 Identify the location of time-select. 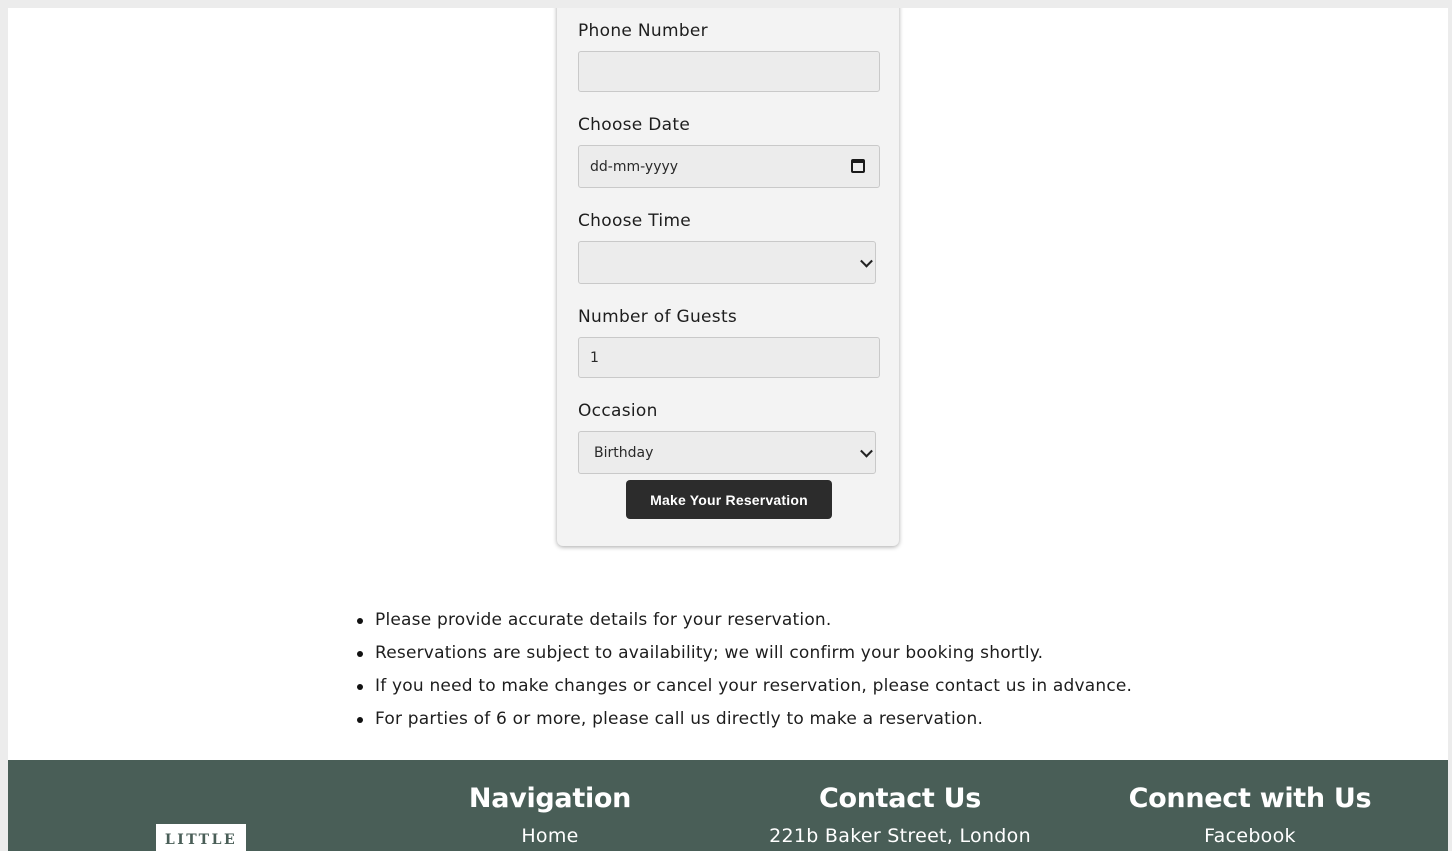
(727, 262).